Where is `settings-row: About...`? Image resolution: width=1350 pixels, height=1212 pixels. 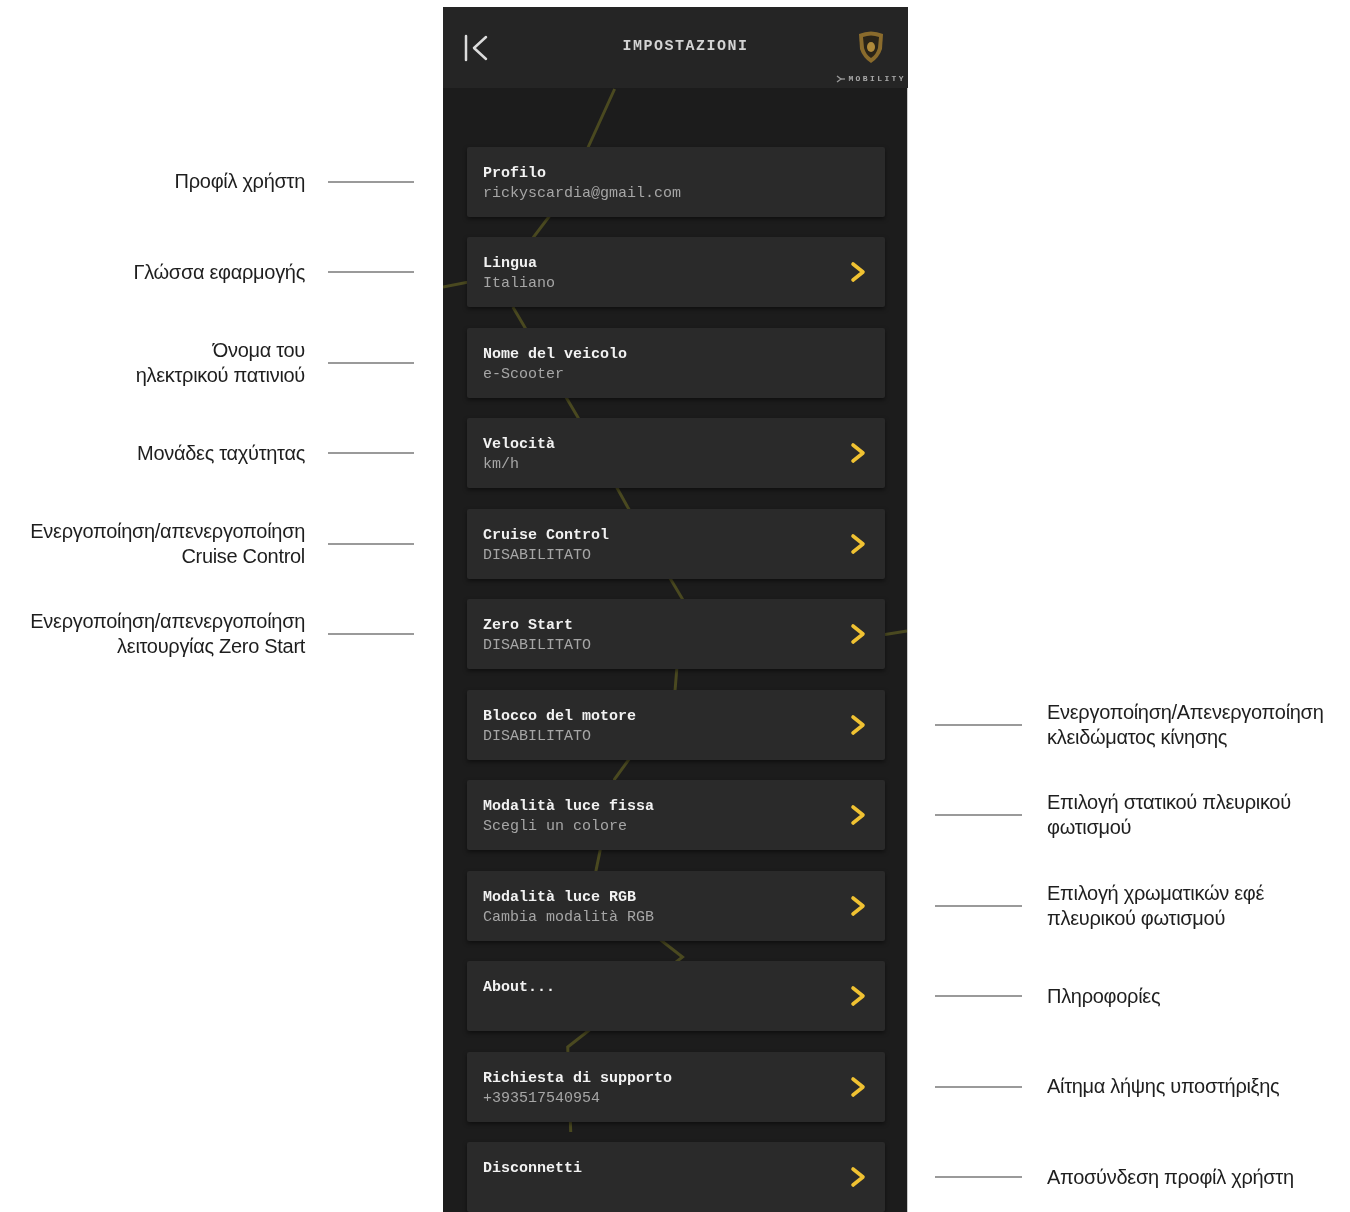 settings-row: About... is located at coordinates (676, 996).